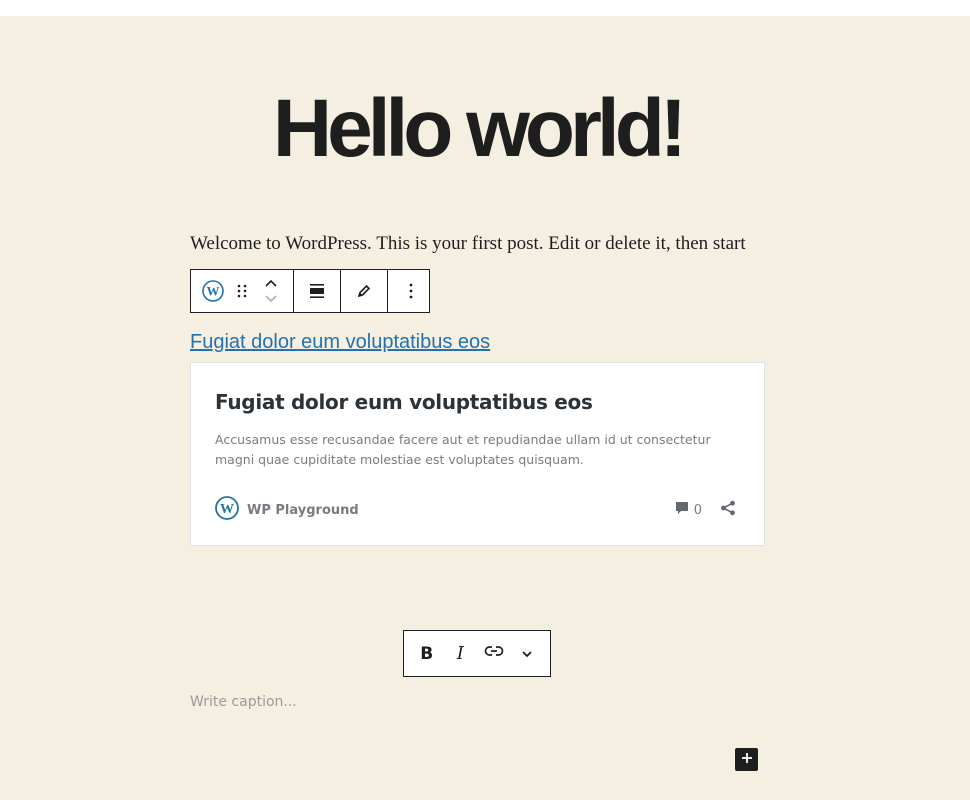  I want to click on embed-card-site: W WP Playground, so click(287, 510).